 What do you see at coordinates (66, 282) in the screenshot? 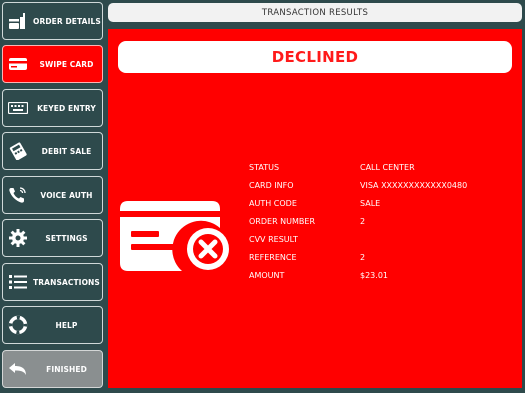
I see `nav-label: TRANSACTIONS` at bounding box center [66, 282].